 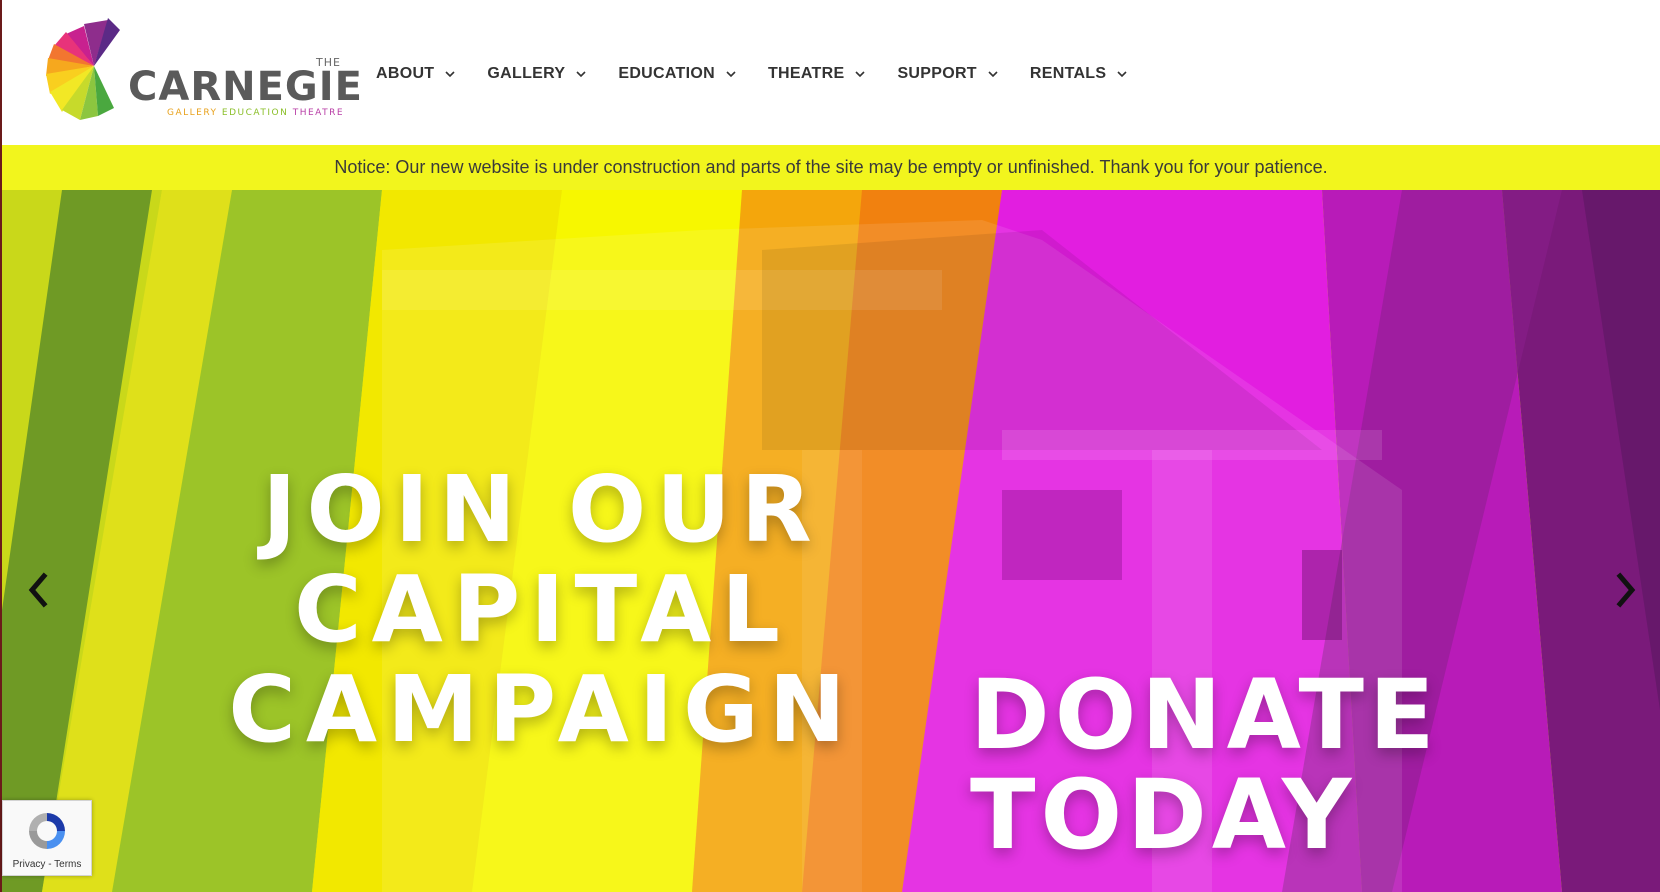 I want to click on hero-donate-heading: DONATE TODAY, so click(x=1205, y=765).